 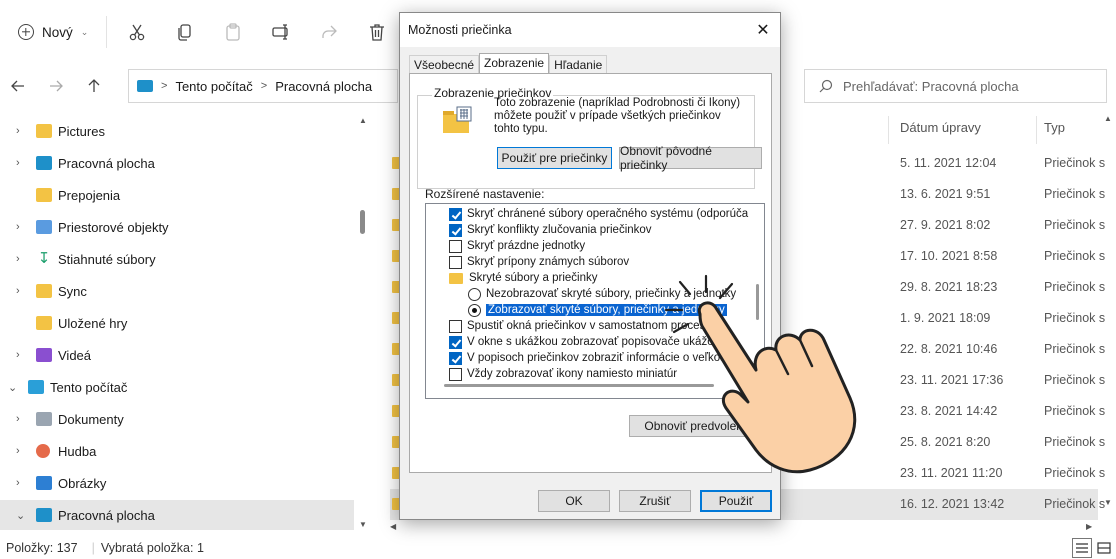 What do you see at coordinates (940, 127) in the screenshot?
I see `column-header-date: Dátum úpravy` at bounding box center [940, 127].